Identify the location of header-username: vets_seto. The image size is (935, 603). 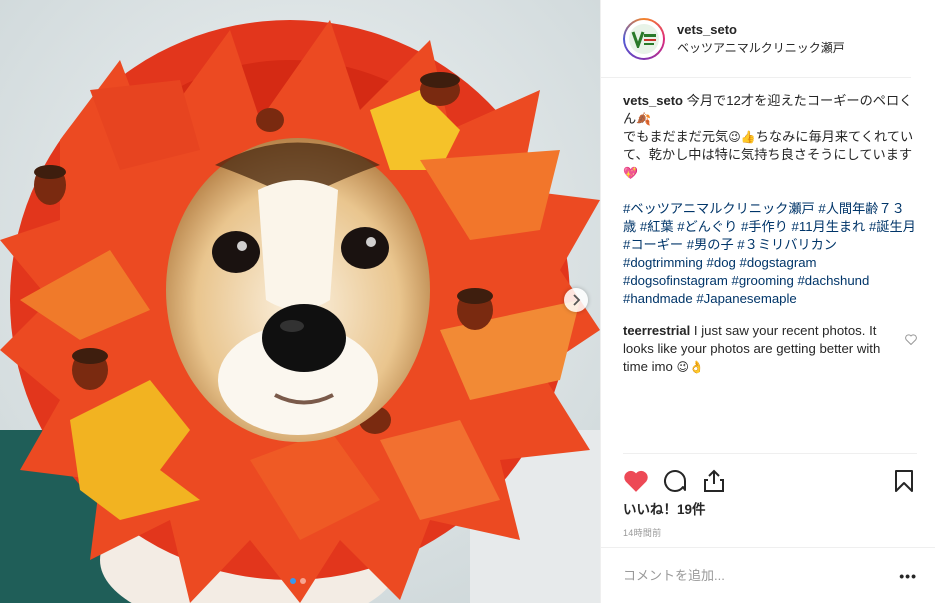
(761, 30).